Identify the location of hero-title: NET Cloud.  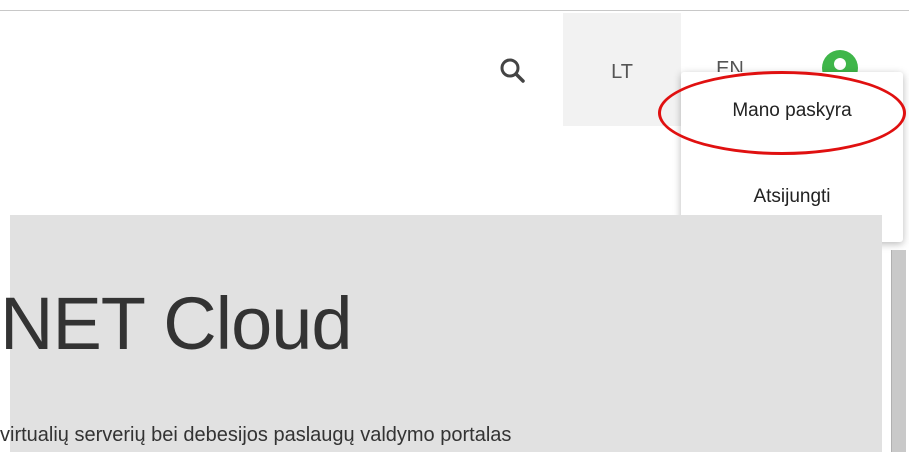
(176, 323).